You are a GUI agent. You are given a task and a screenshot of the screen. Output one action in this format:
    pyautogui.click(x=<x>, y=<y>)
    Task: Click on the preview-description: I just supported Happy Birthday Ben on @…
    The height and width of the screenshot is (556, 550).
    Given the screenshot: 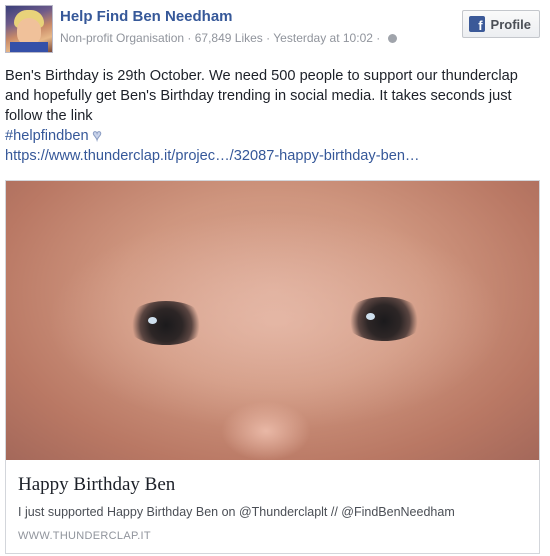 What is the action you would take?
    pyautogui.click(x=236, y=512)
    